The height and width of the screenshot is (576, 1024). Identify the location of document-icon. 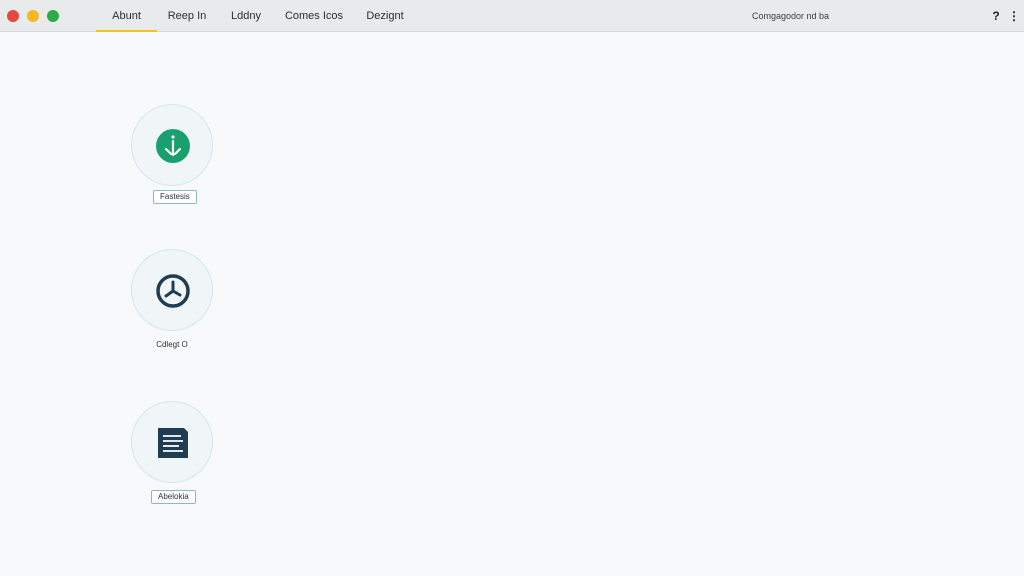
(173, 443).